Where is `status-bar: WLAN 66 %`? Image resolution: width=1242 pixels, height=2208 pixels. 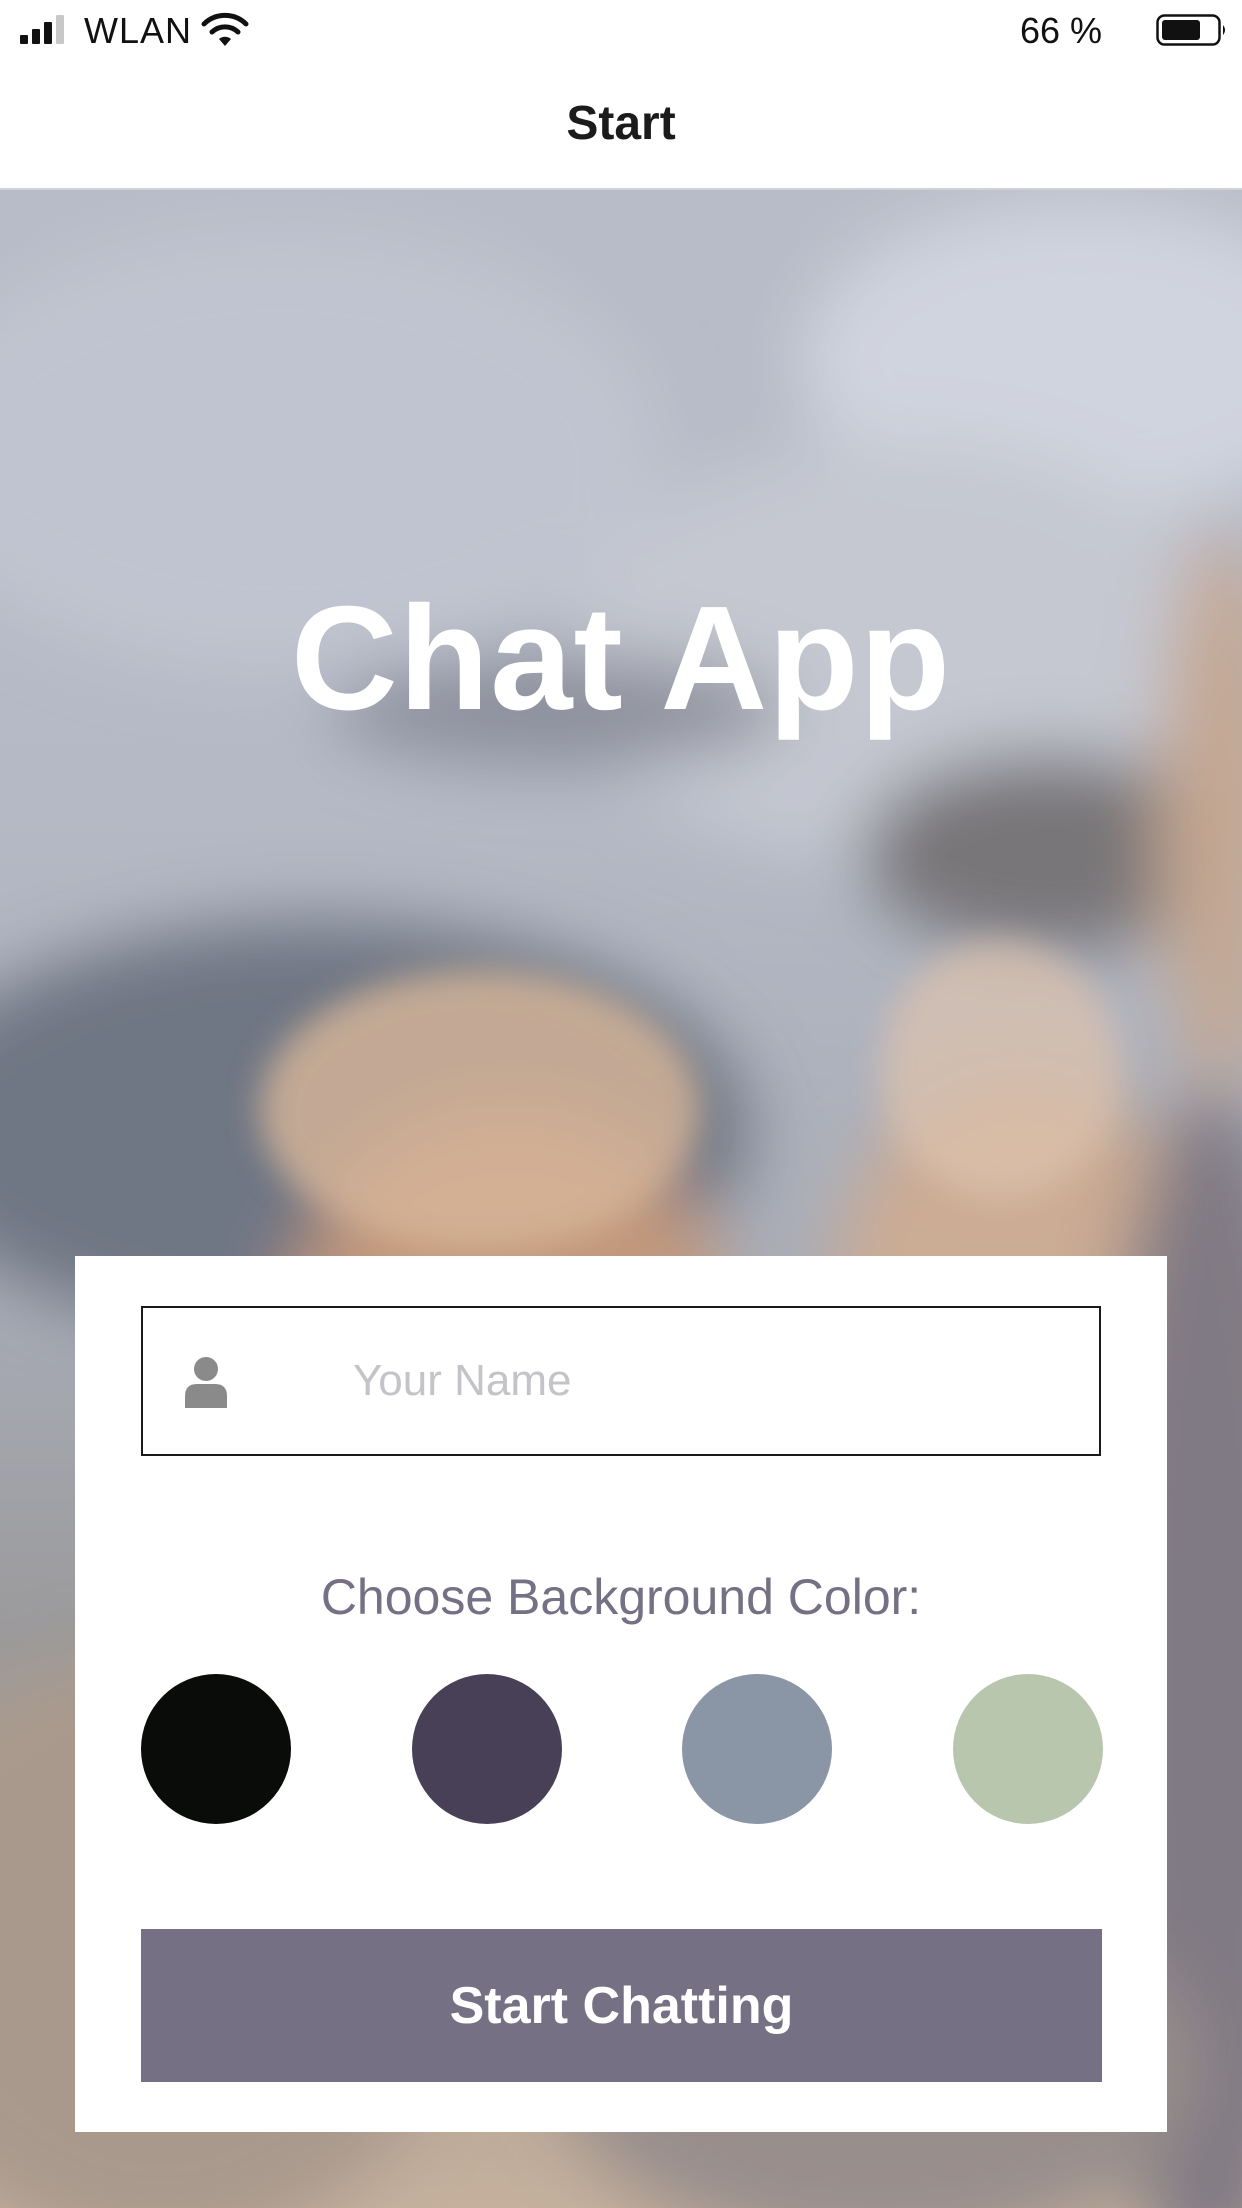 status-bar: WLAN 66 % is located at coordinates (621, 31).